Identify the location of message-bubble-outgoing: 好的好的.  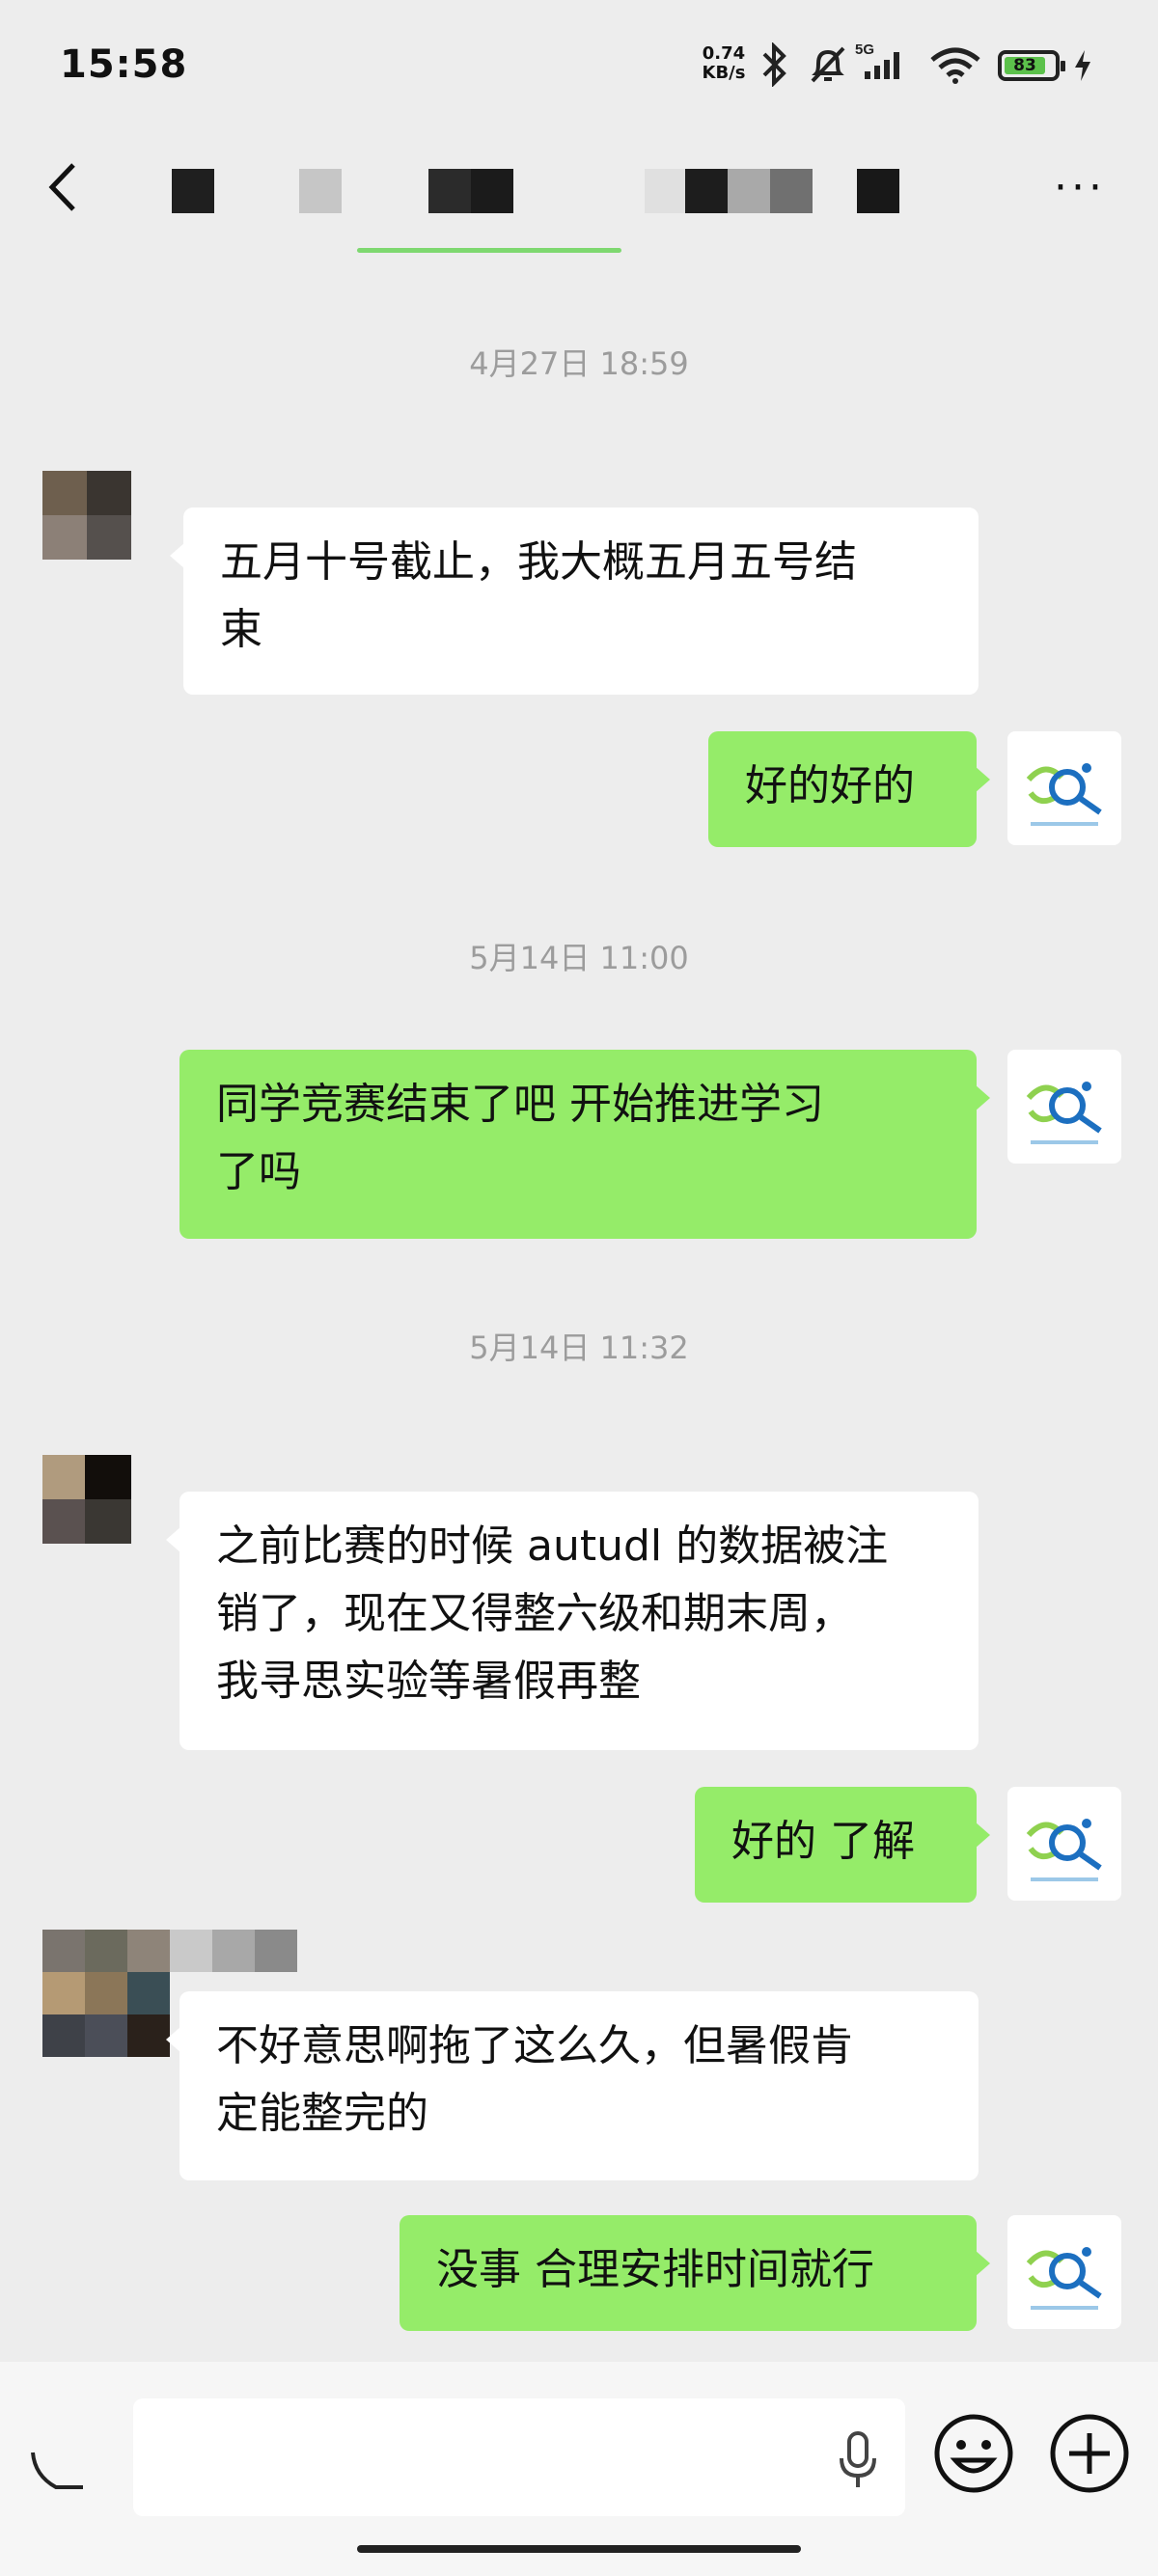
(849, 789).